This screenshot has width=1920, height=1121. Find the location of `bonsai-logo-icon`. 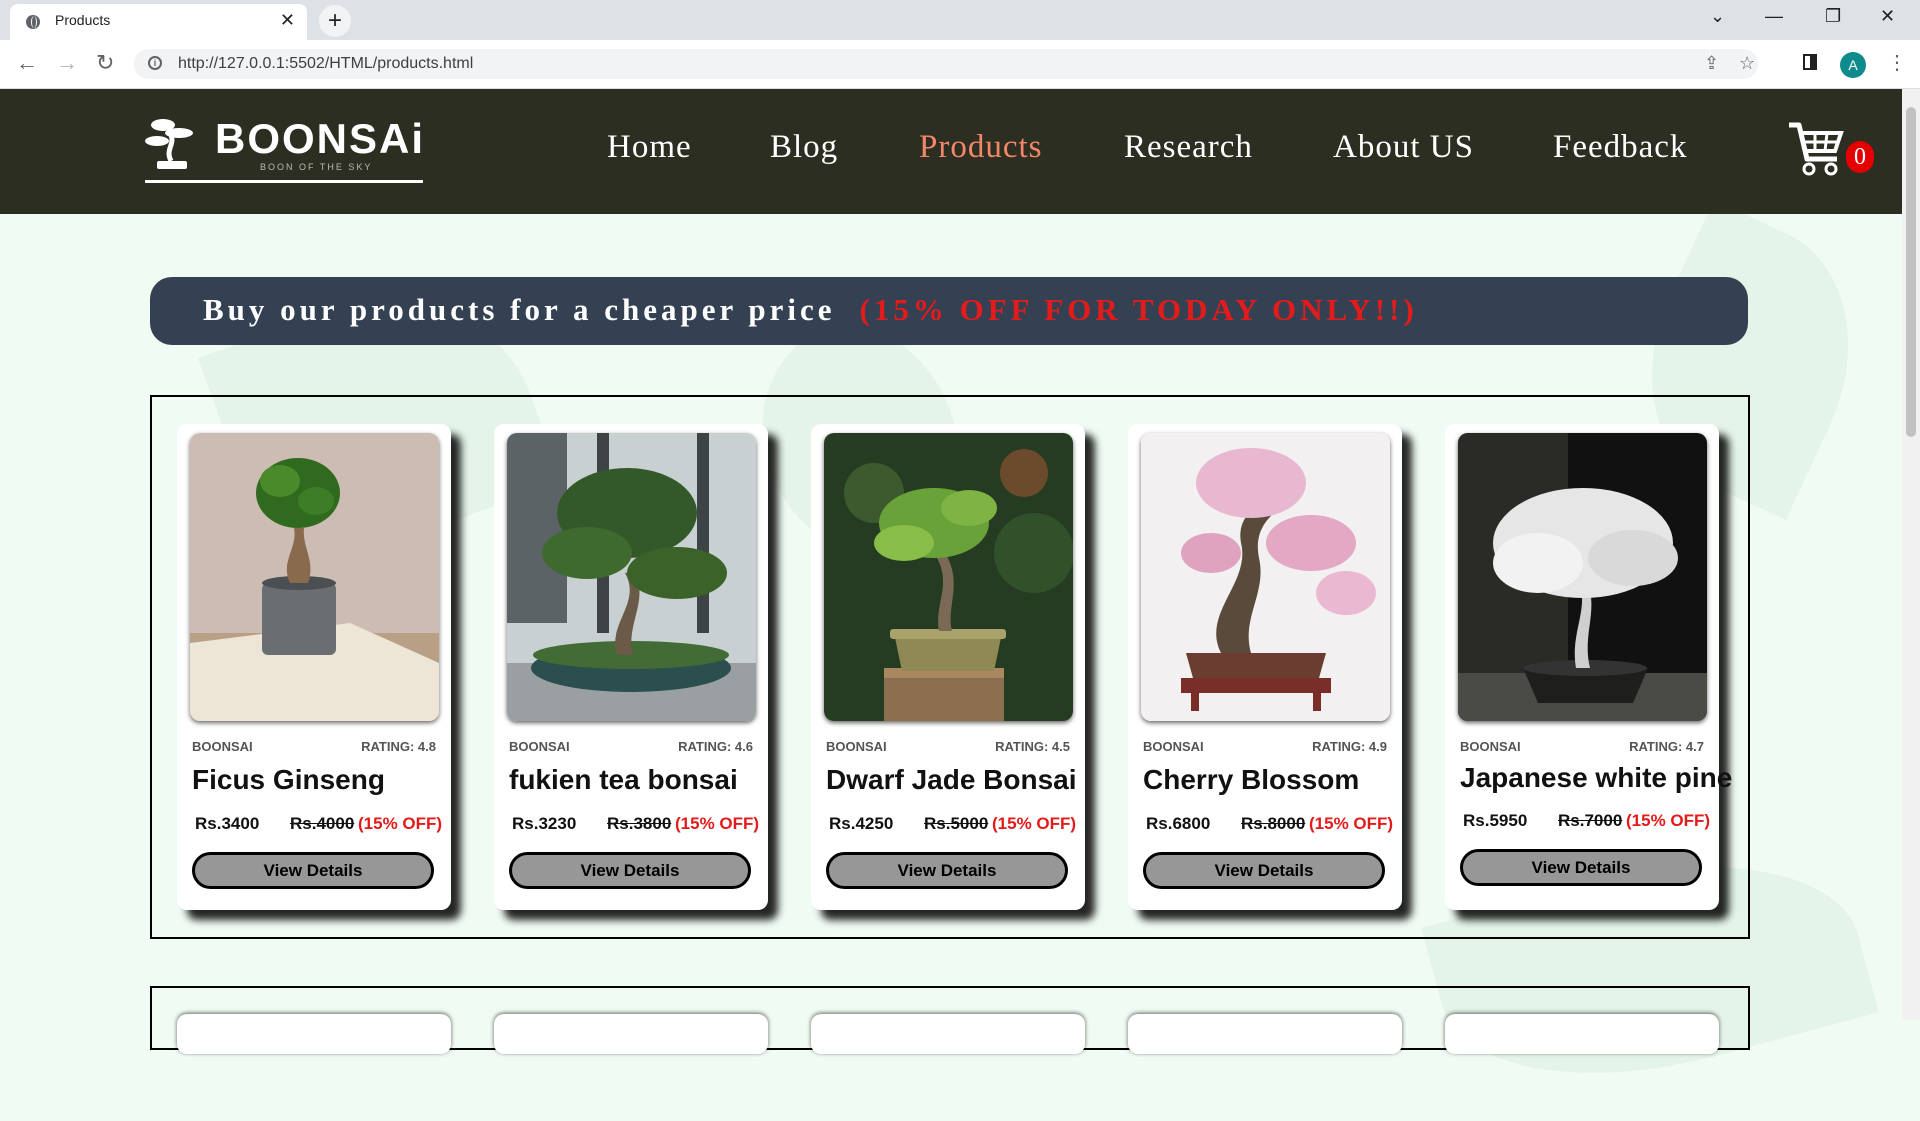

bonsai-logo-icon is located at coordinates (169, 144).